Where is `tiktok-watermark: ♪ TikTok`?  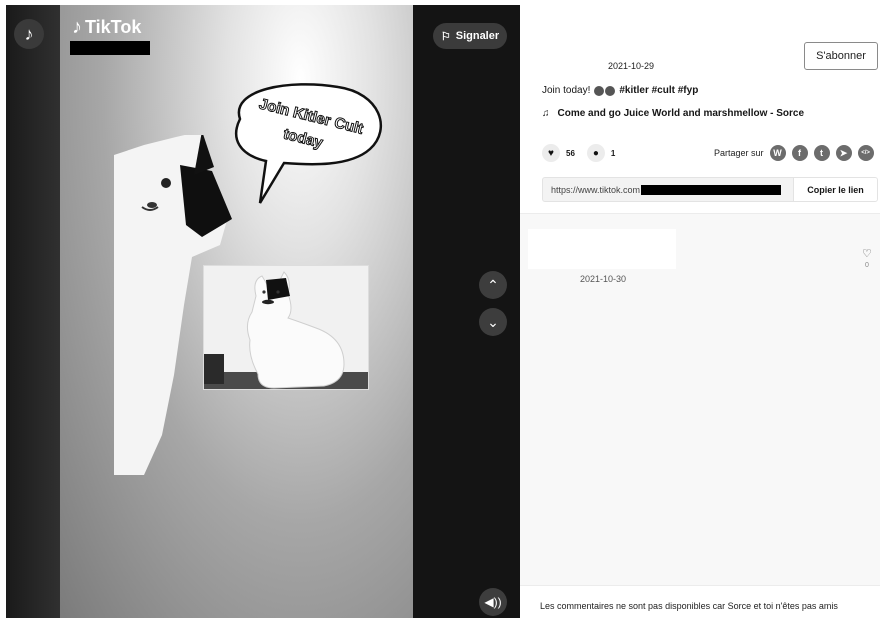
tiktok-watermark: ♪ TikTok is located at coordinates (106, 27).